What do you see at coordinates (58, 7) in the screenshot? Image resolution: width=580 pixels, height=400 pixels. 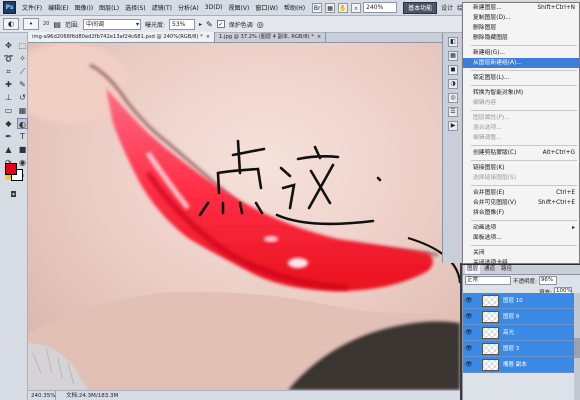 I see `menu-edit: 编辑(E)` at bounding box center [58, 7].